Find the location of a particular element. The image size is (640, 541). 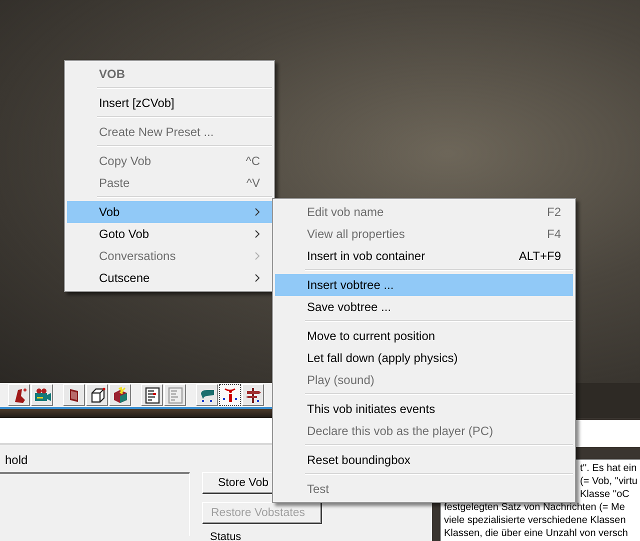

menu-item: Insert [zCVob] is located at coordinates (169, 103).